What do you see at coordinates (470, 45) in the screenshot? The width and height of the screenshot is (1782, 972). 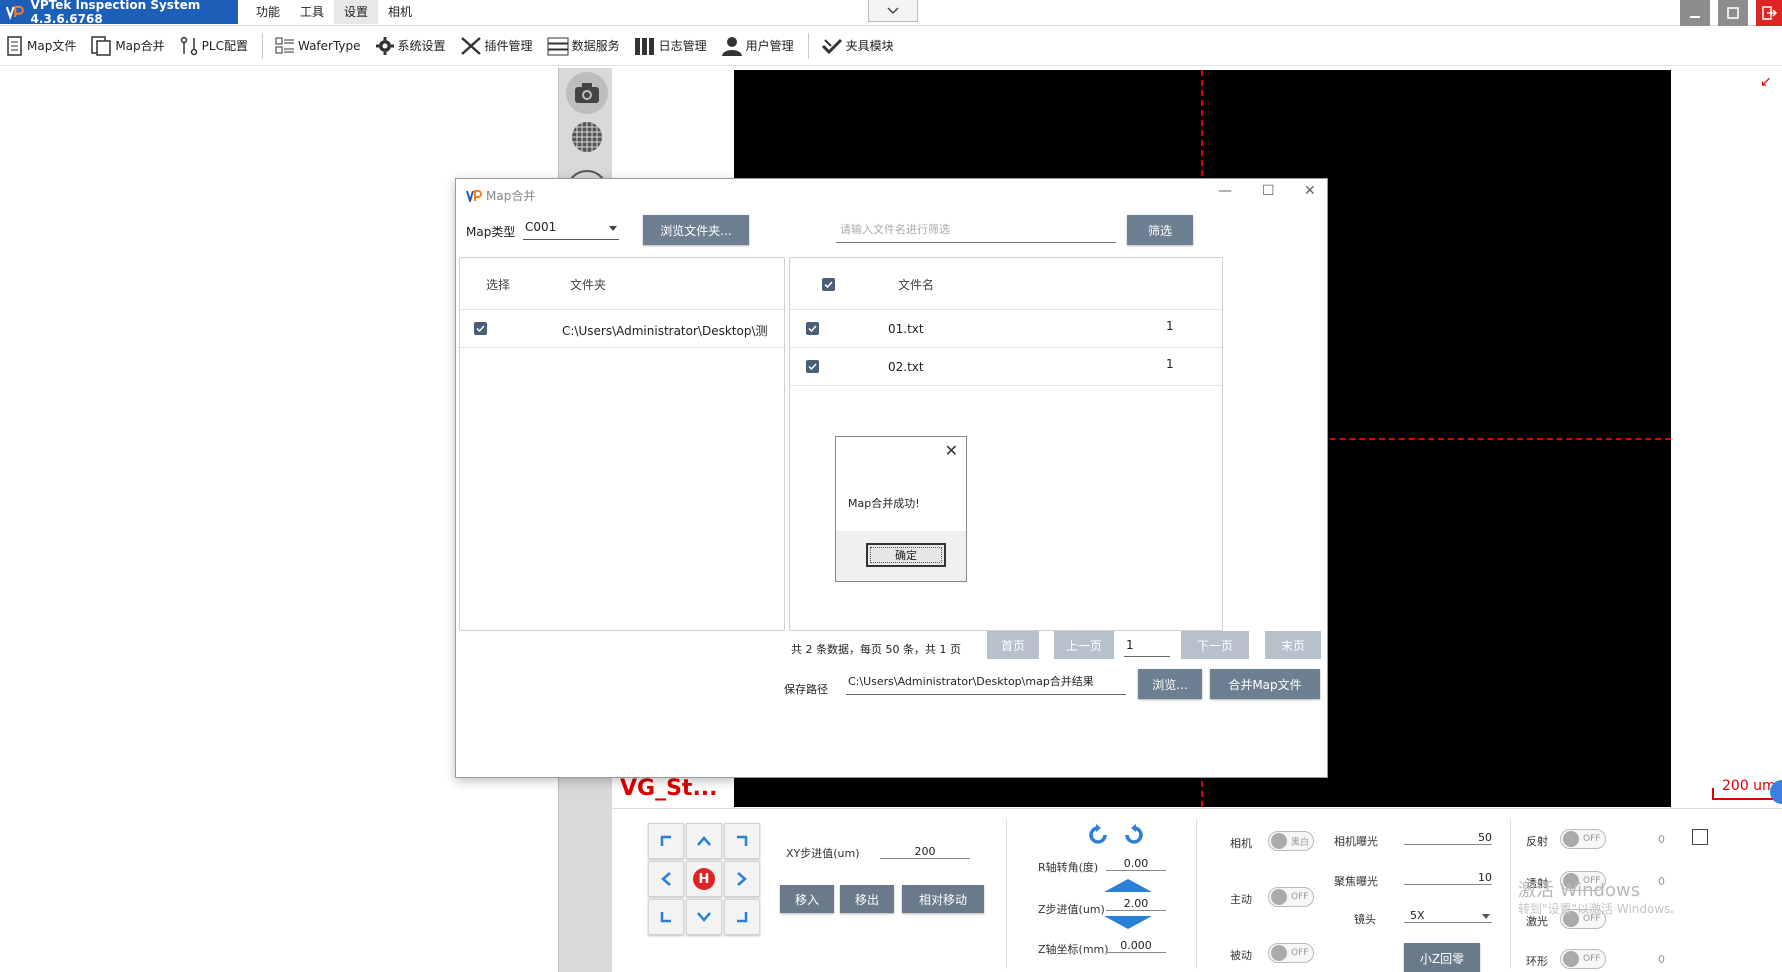 I see `tools-icon` at bounding box center [470, 45].